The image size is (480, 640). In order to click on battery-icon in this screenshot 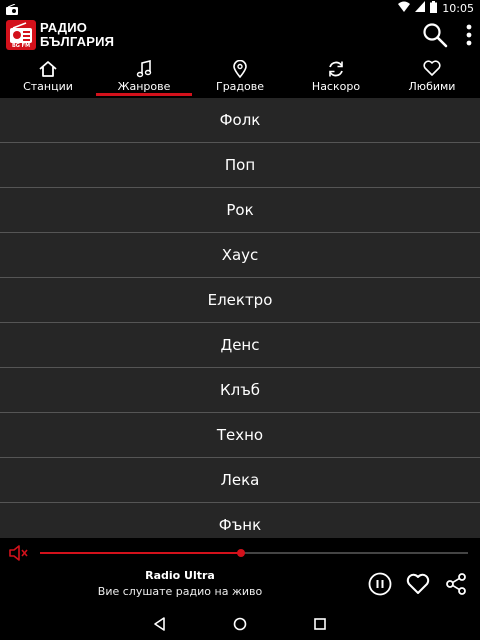, I will do `click(434, 8)`.